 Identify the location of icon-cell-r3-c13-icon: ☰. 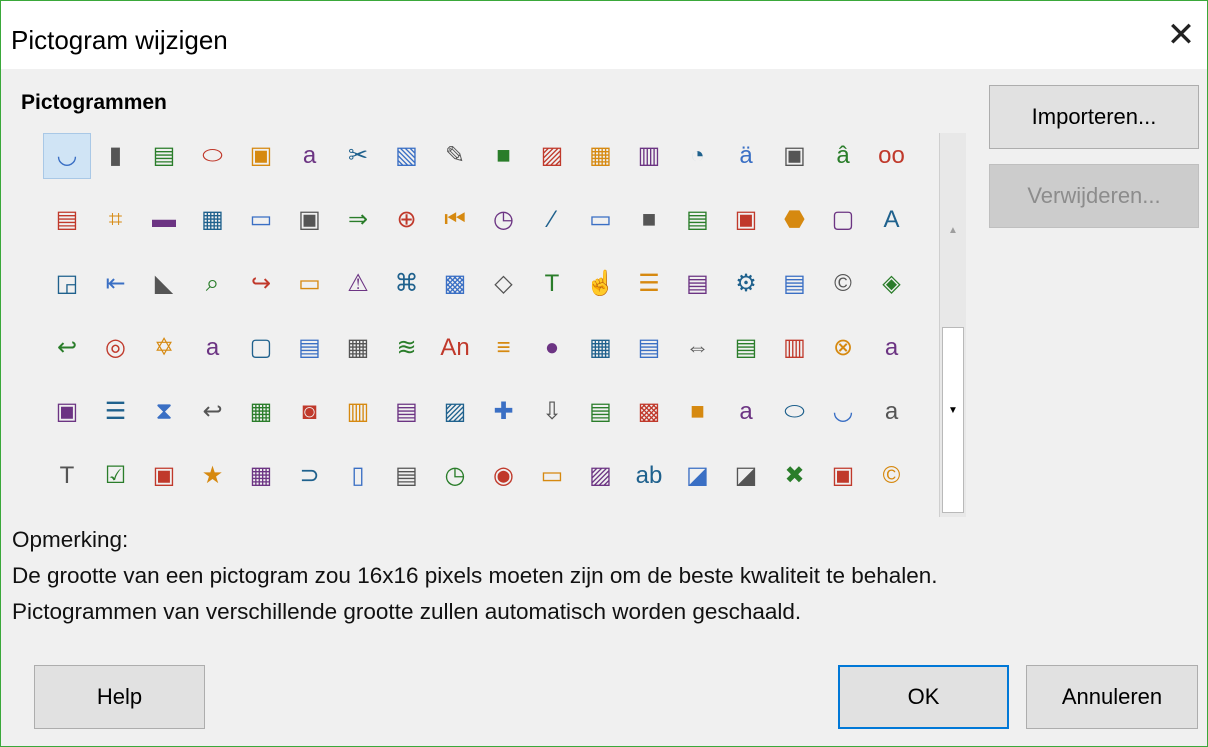
(649, 284).